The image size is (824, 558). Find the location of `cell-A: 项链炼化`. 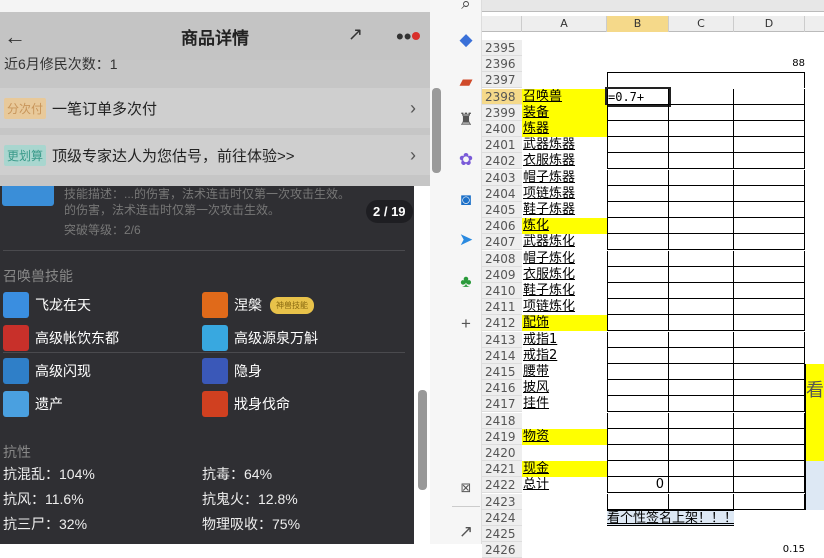

cell-A: 项链炼化 is located at coordinates (564, 307).